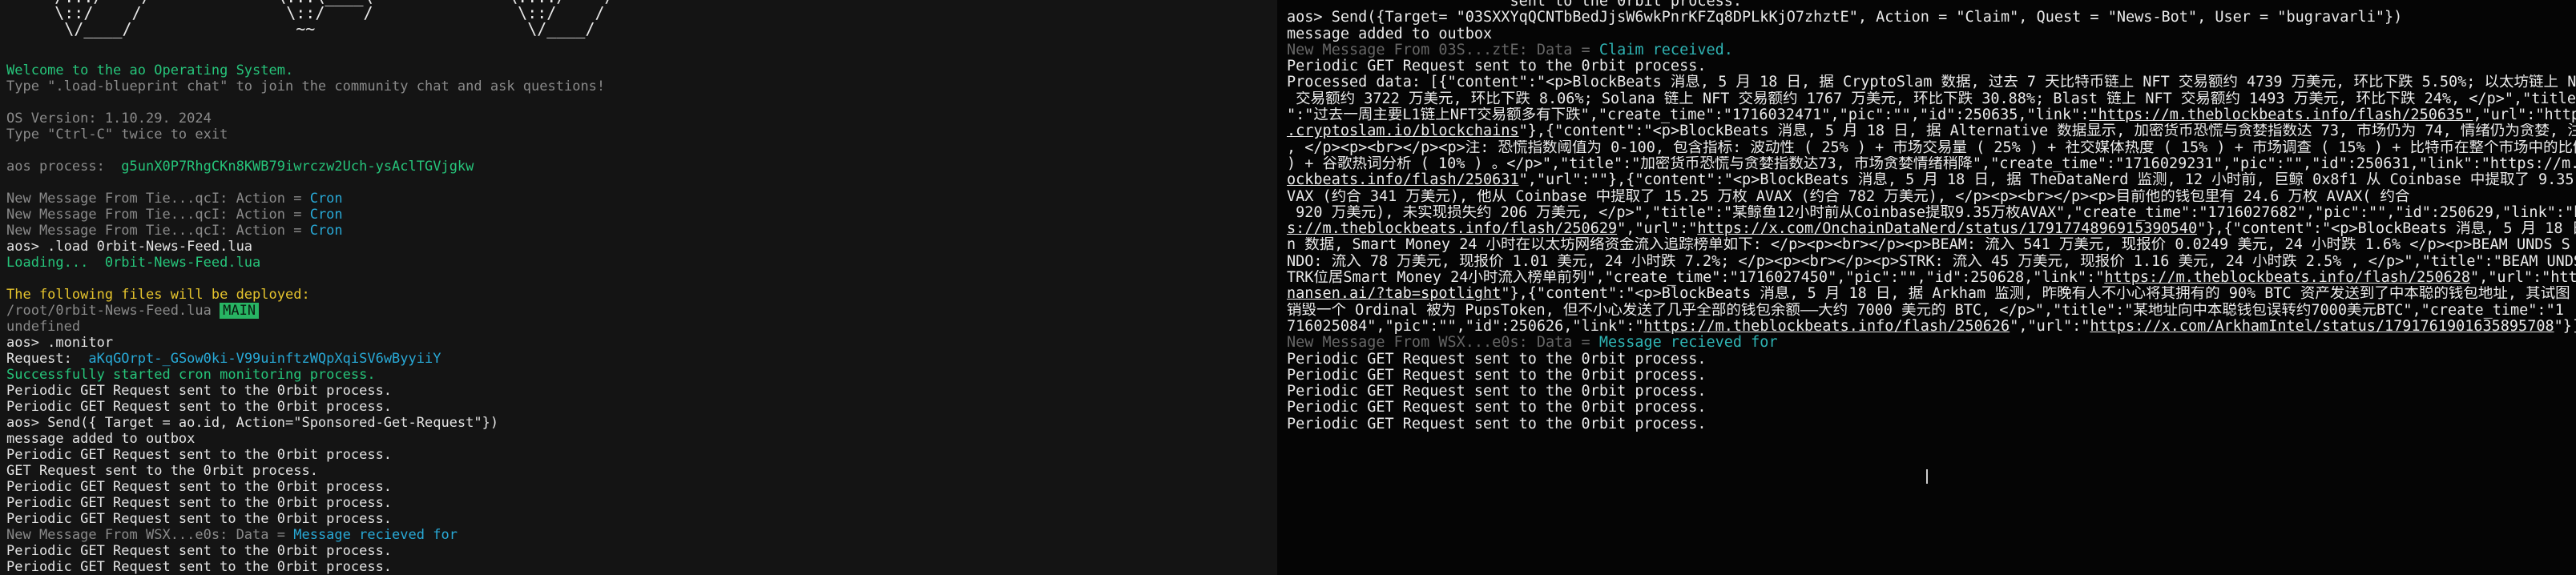 The image size is (2576, 575). Describe the element at coordinates (1927, 476) in the screenshot. I see `text-cursor-icon` at that location.